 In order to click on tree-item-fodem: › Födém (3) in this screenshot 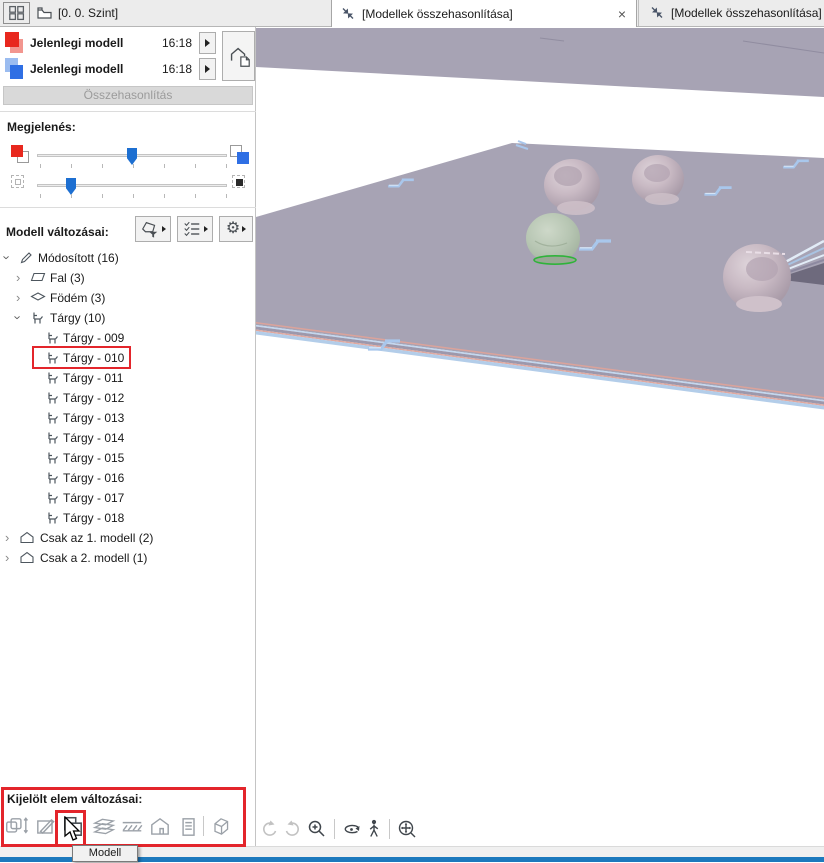, I will do `click(127, 298)`.